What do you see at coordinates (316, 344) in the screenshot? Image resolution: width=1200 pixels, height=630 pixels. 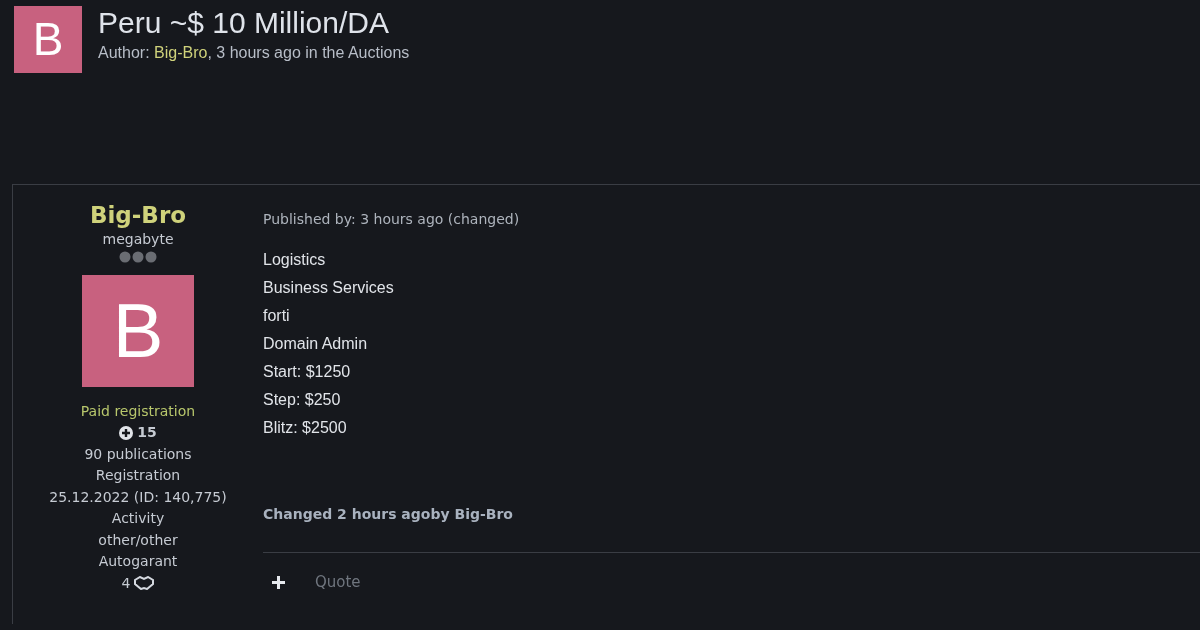 I see `post-text: Domain Admin` at bounding box center [316, 344].